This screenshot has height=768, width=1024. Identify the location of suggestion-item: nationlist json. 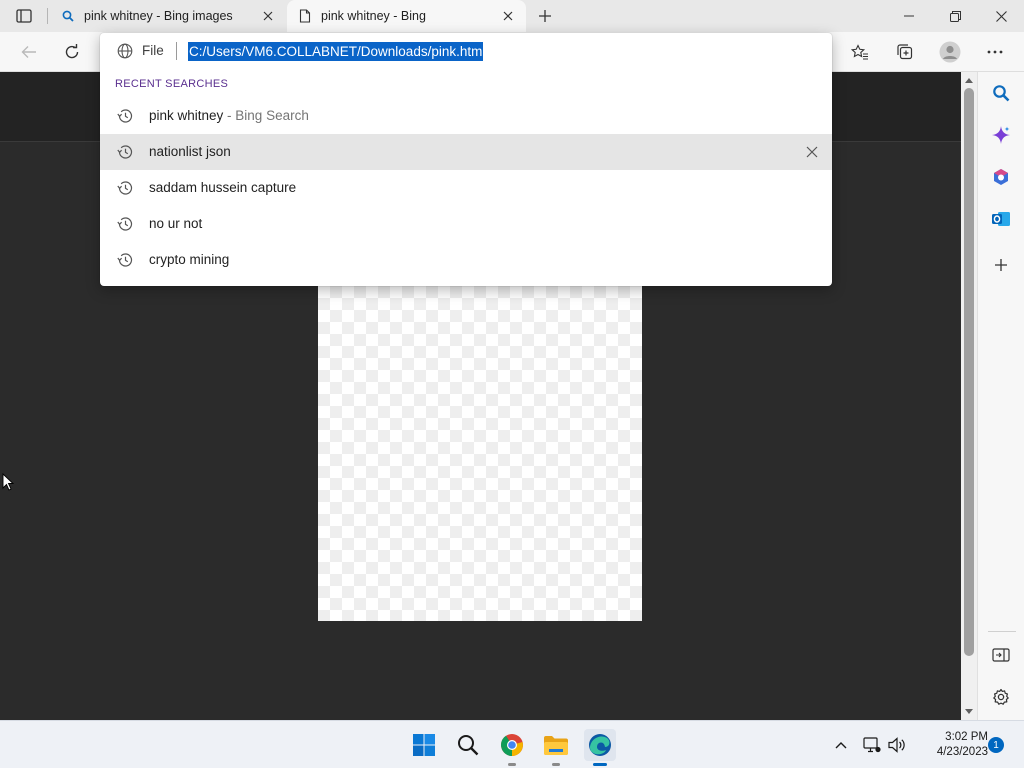
(466, 152).